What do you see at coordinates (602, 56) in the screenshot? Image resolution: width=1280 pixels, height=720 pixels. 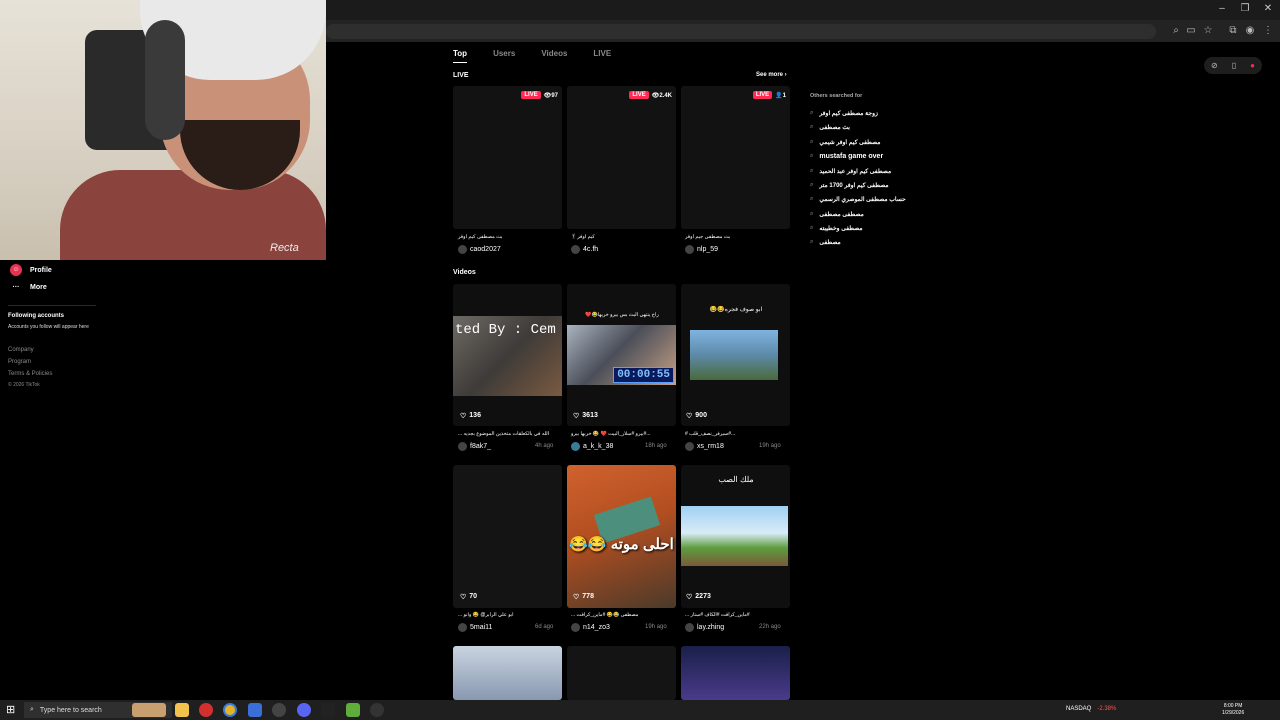 I see `tab-live: LIVE` at bounding box center [602, 56].